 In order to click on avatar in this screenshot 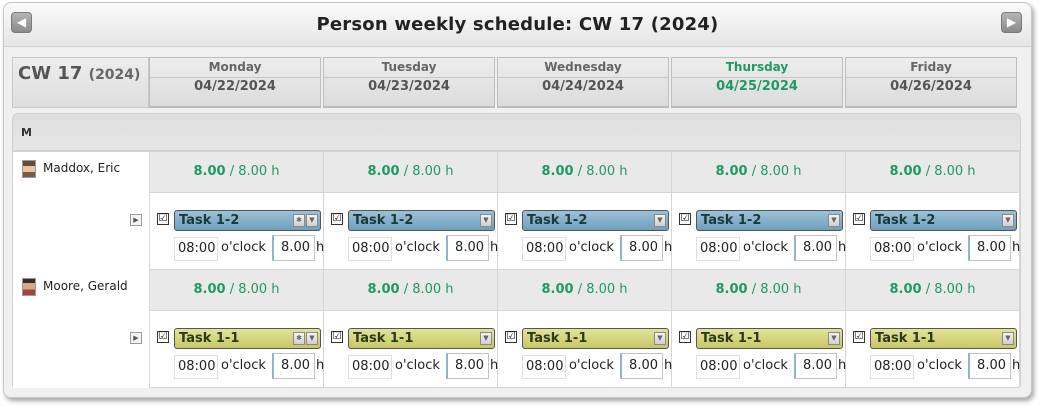, I will do `click(29, 169)`.